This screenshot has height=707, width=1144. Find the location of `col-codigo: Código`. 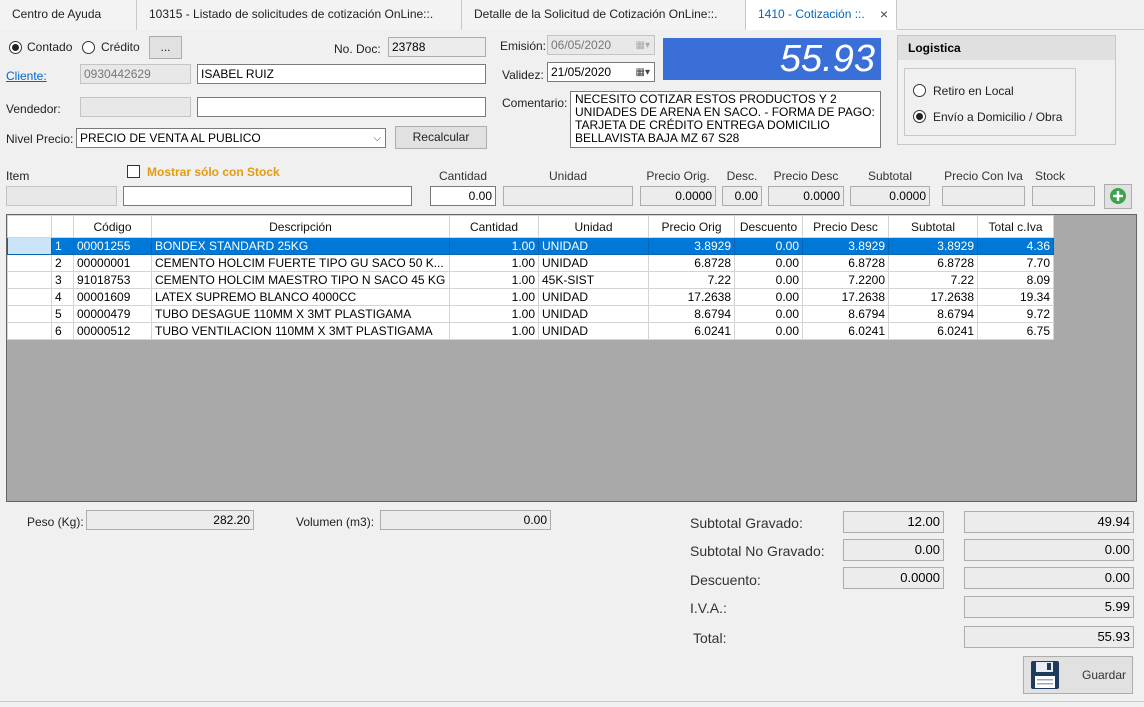

col-codigo: Código is located at coordinates (112, 226).